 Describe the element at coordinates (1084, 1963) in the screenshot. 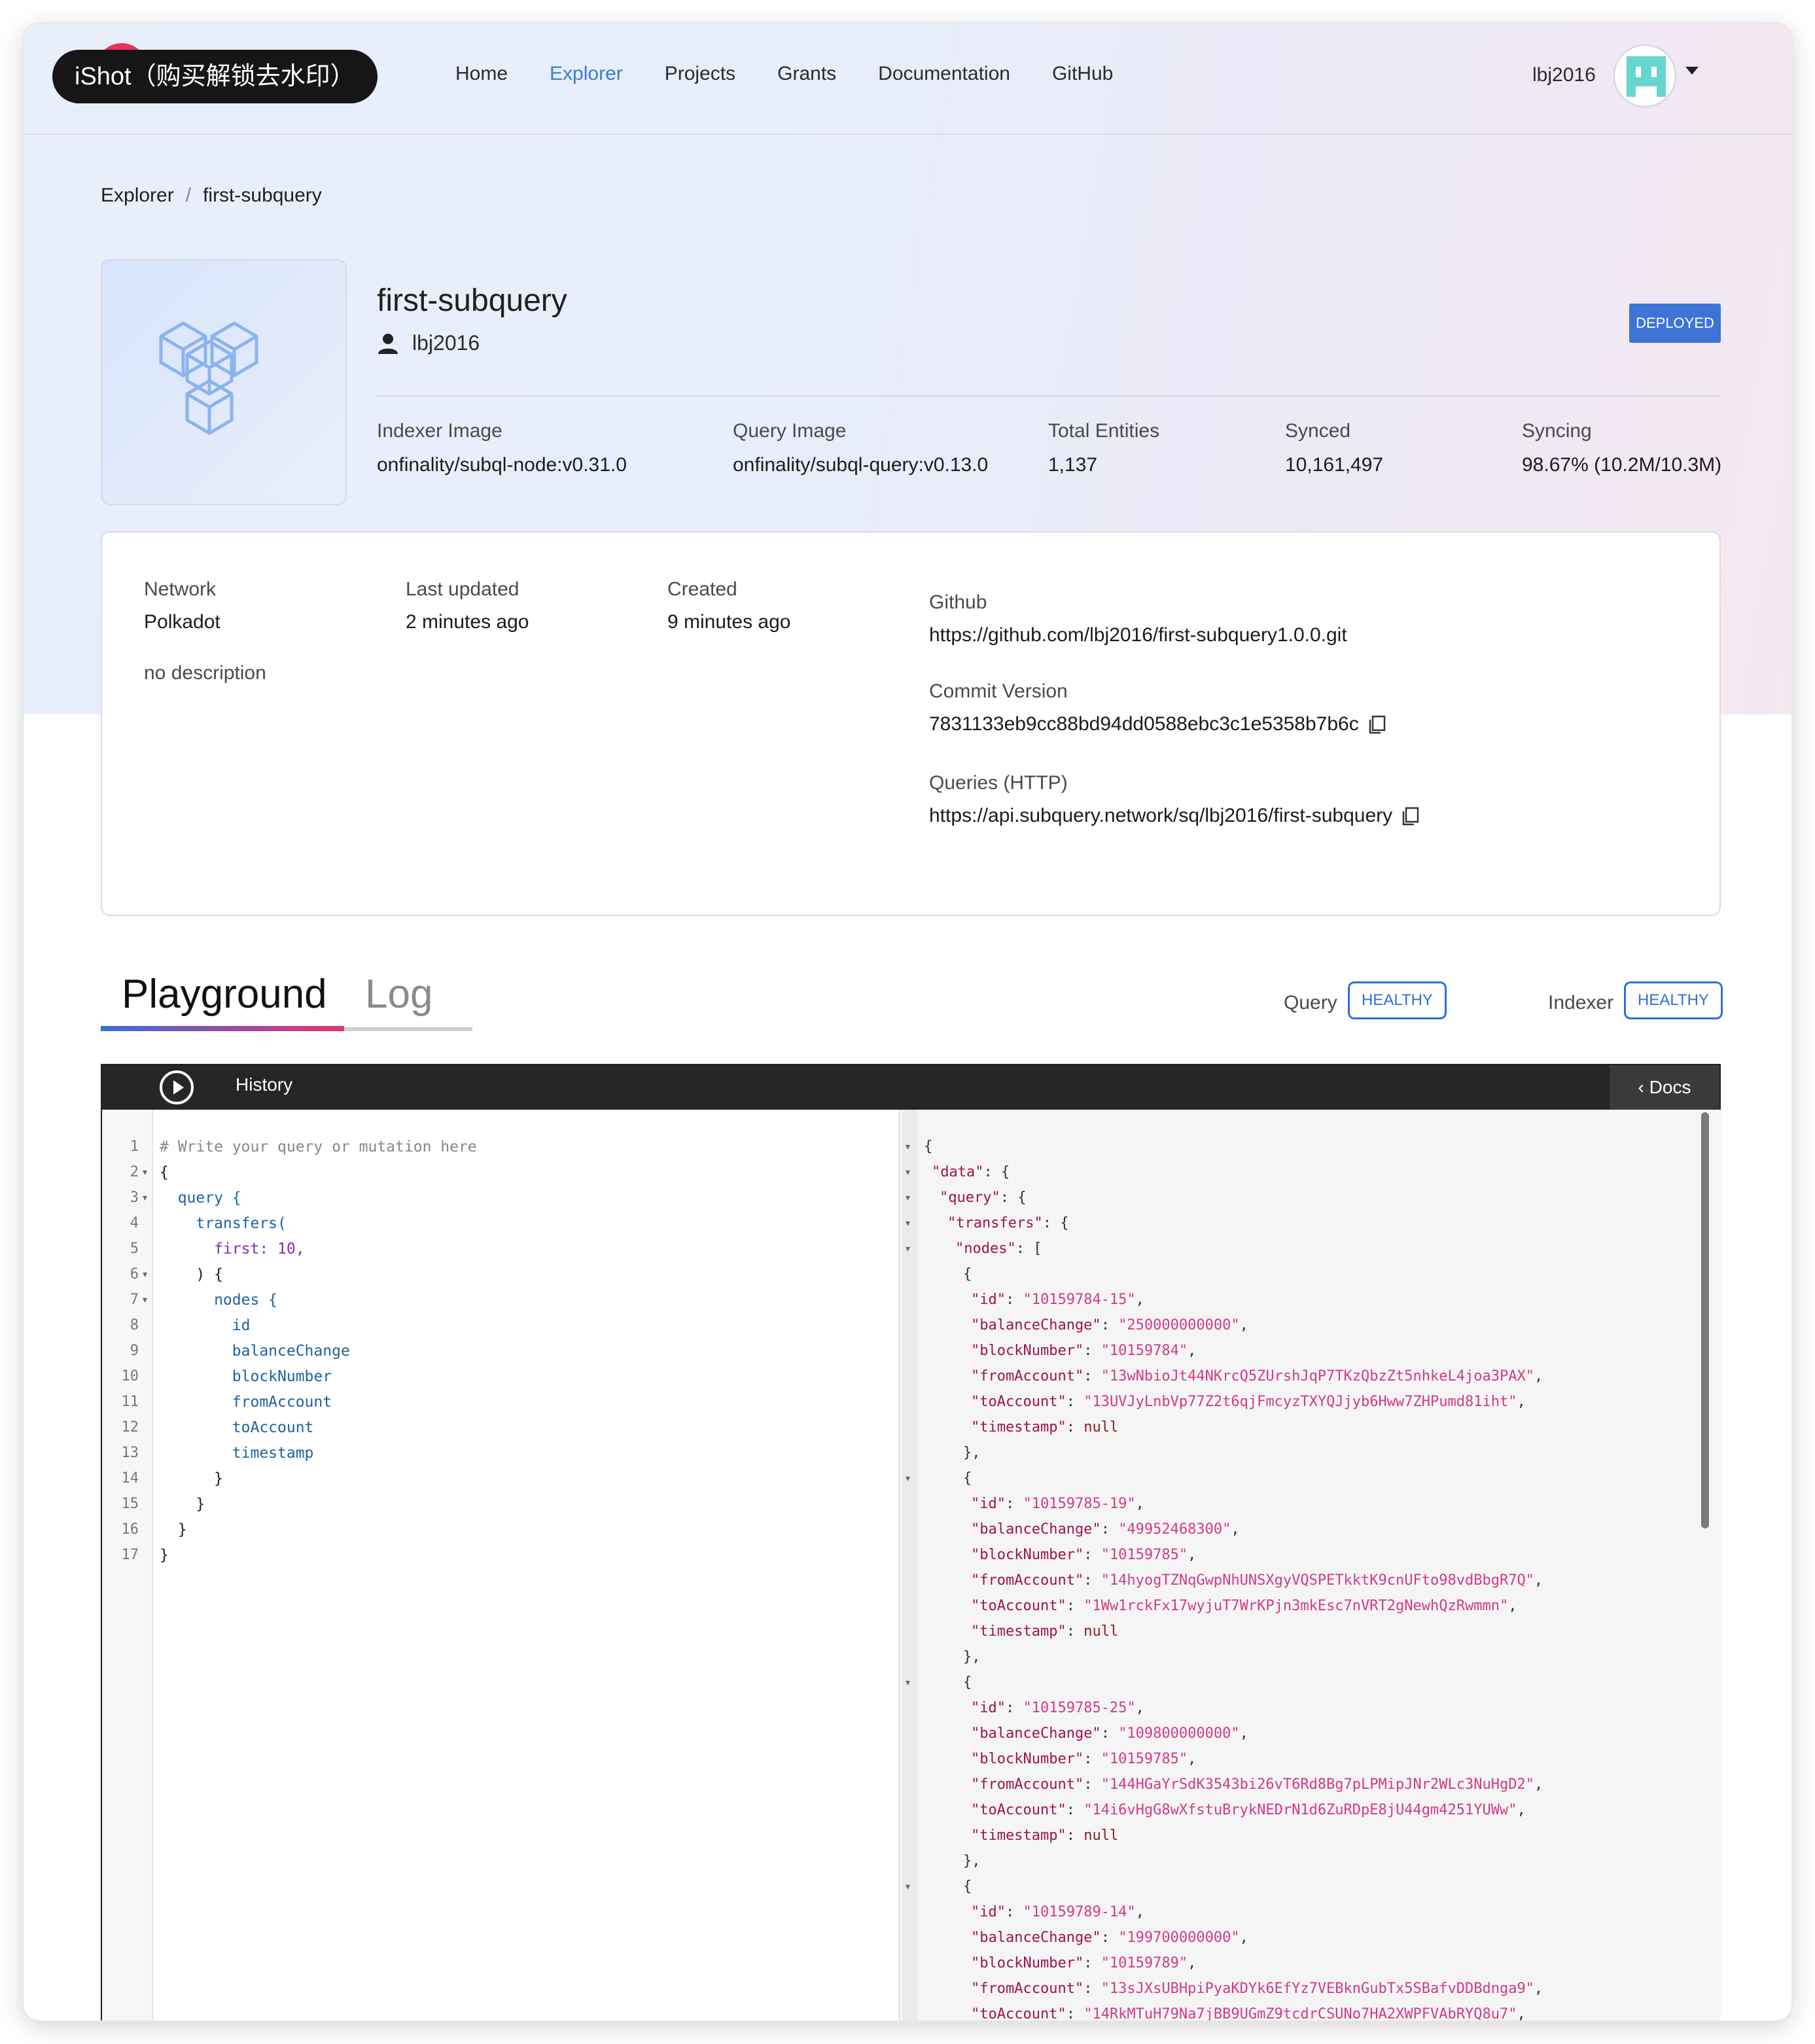

I see `json-line: "blockNumber": "10159789",` at that location.